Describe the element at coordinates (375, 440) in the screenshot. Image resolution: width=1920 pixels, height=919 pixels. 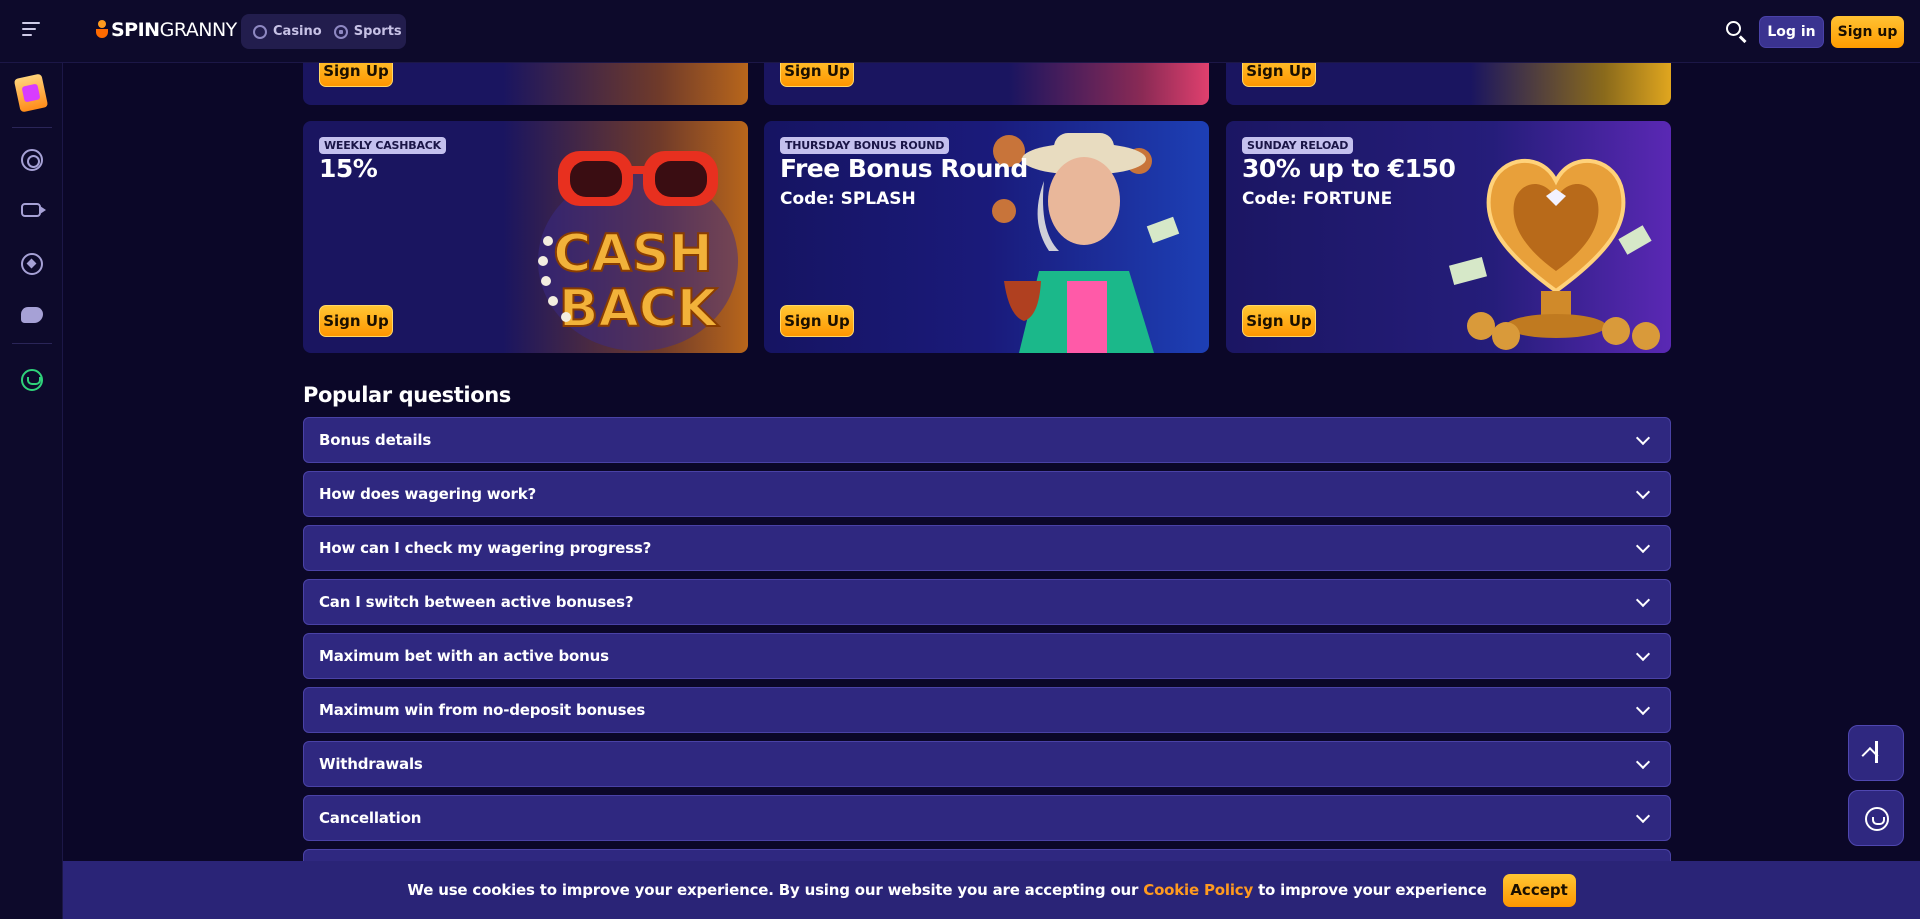
I see `faq-label: Bonus details` at that location.